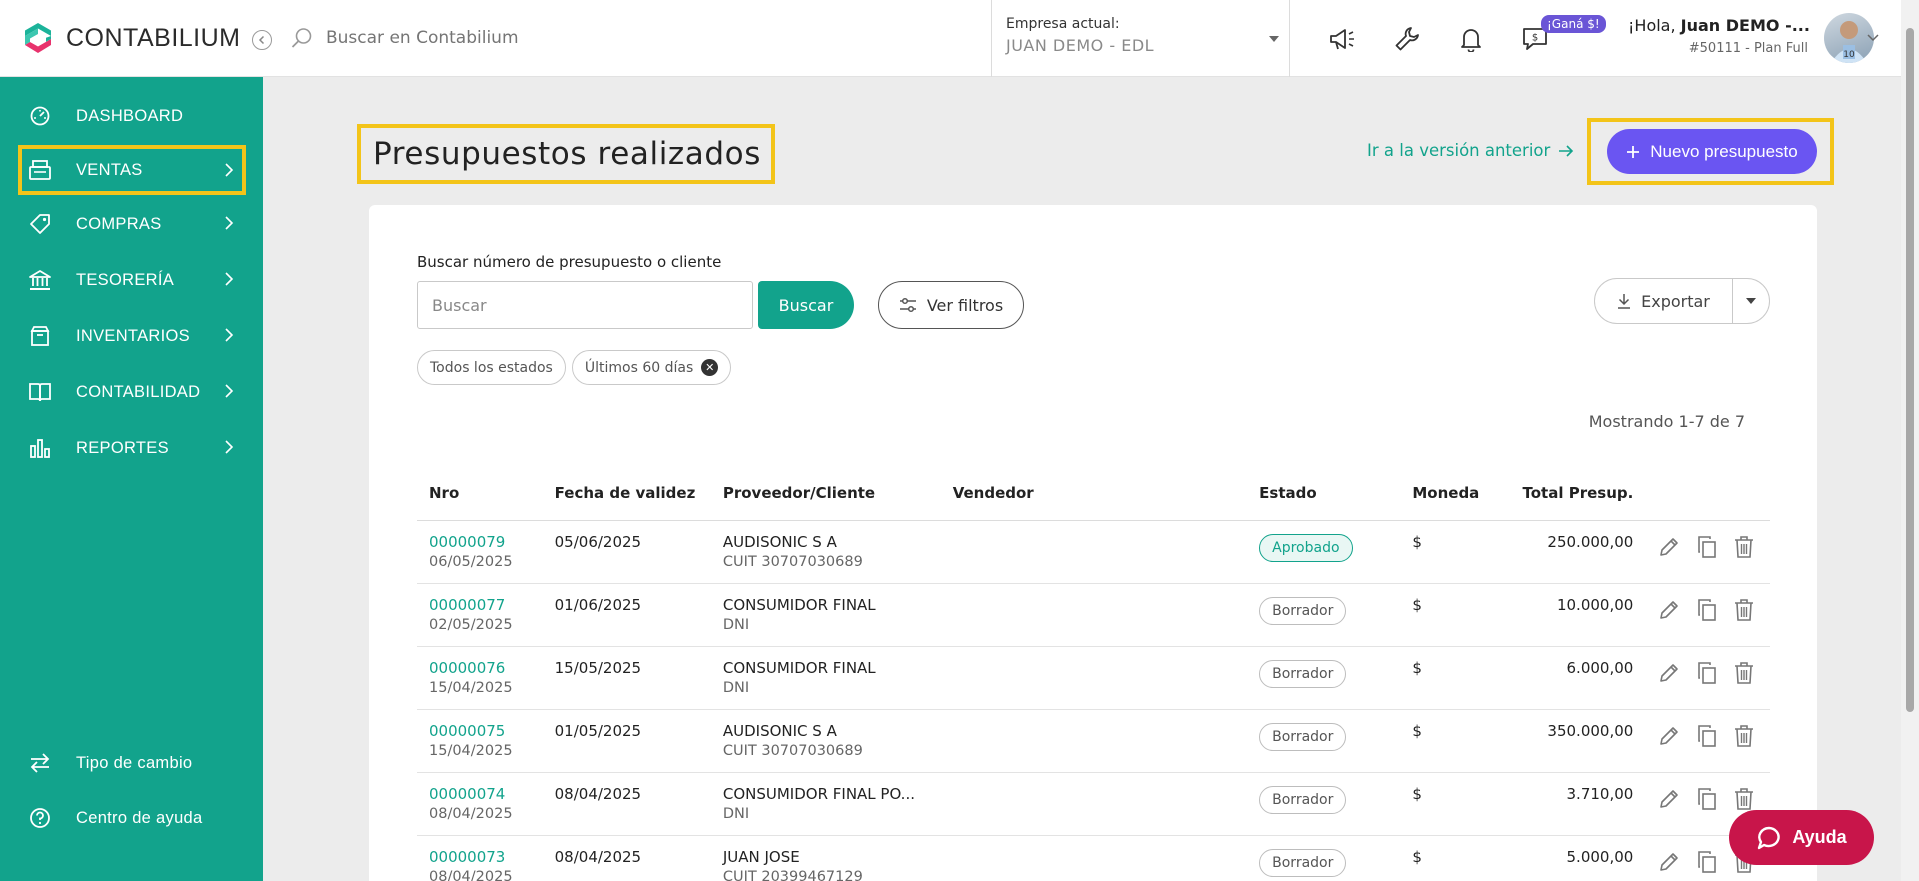 The image size is (1919, 881). What do you see at coordinates (1712, 151) in the screenshot?
I see `new-budget-button: Nuevo presupuesto` at bounding box center [1712, 151].